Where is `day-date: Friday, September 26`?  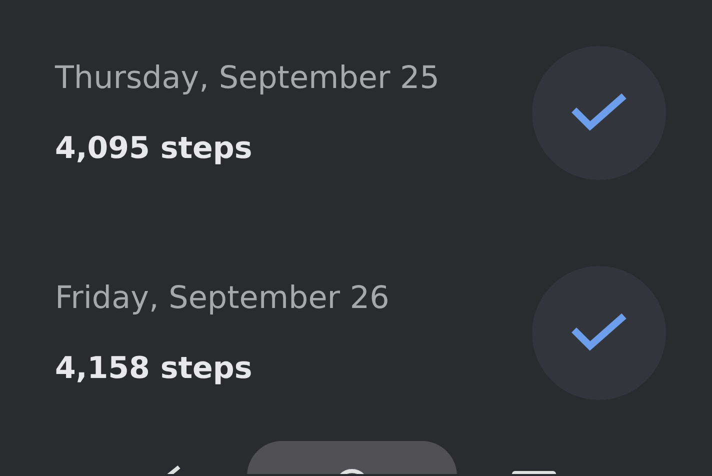
day-date: Friday, September 26 is located at coordinates (222, 298).